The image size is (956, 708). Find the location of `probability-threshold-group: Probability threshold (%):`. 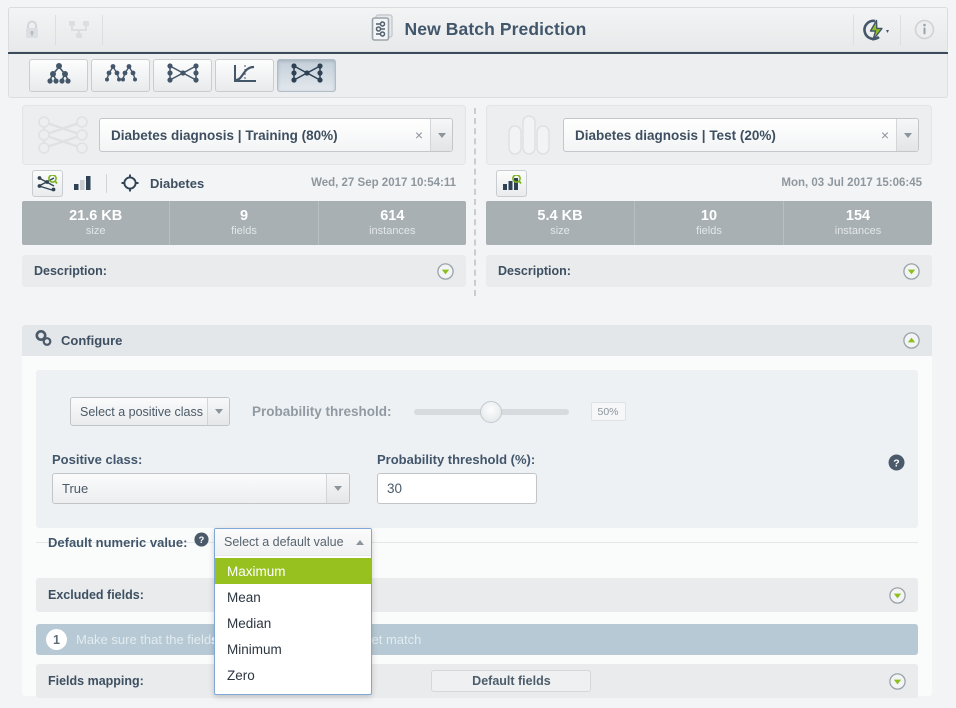

probability-threshold-group: Probability threshold (%): is located at coordinates (457, 478).